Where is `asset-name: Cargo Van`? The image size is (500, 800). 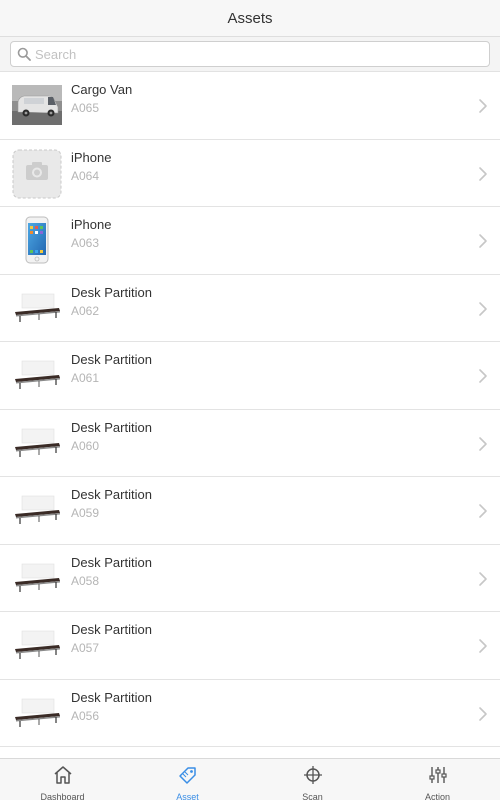
asset-name: Cargo Van is located at coordinates (102, 89).